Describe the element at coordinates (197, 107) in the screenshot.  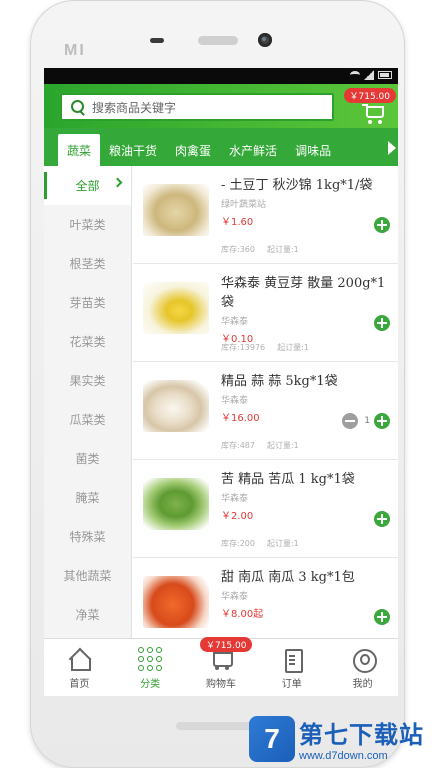
I see `search-input: 搜索商品关键字` at that location.